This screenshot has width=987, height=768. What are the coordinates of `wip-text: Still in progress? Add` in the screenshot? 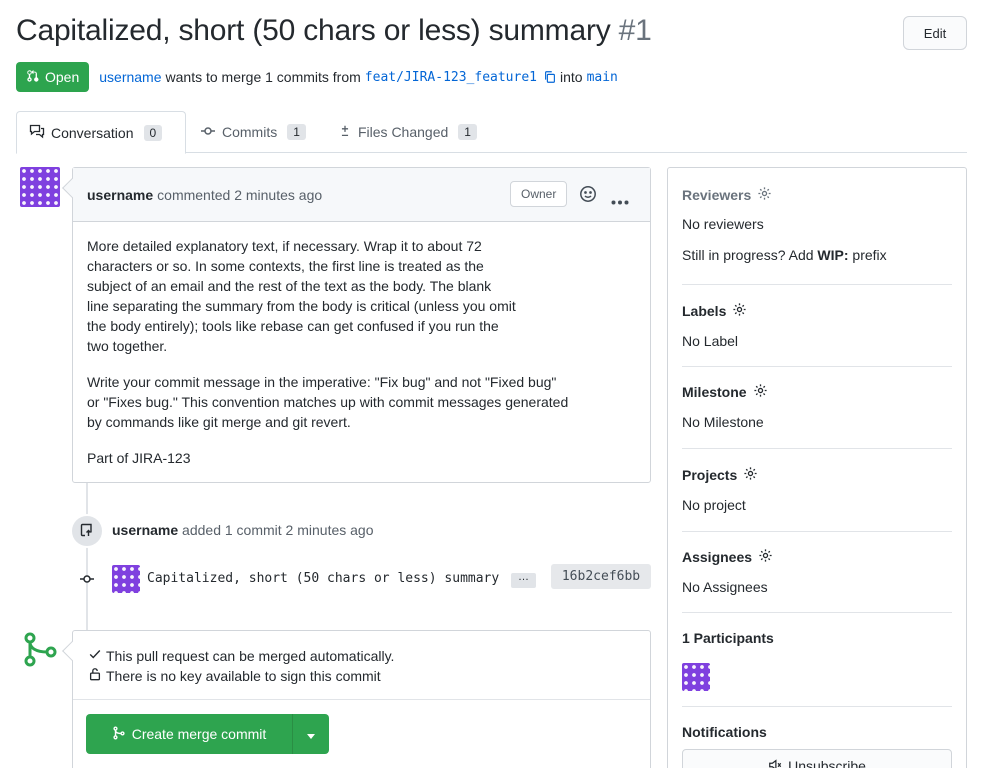 It's located at (748, 255).